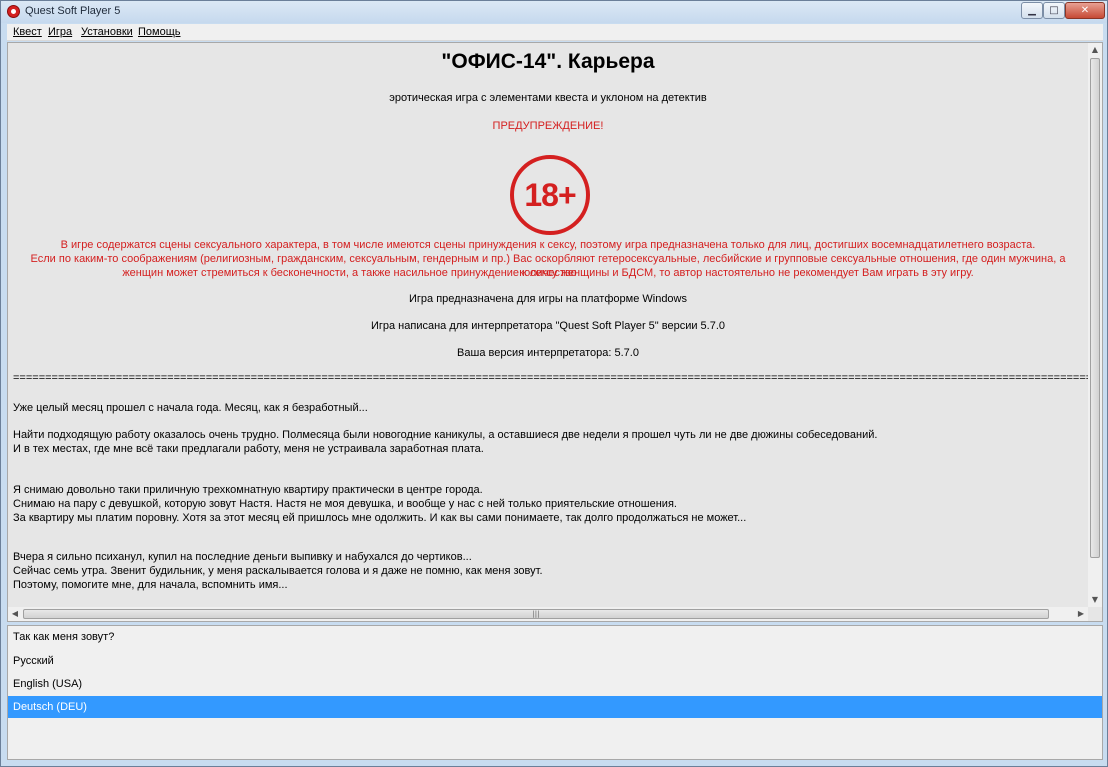 This screenshot has width=1108, height=767. Describe the element at coordinates (1085, 10) in the screenshot. I see `close-button: ✕` at that location.